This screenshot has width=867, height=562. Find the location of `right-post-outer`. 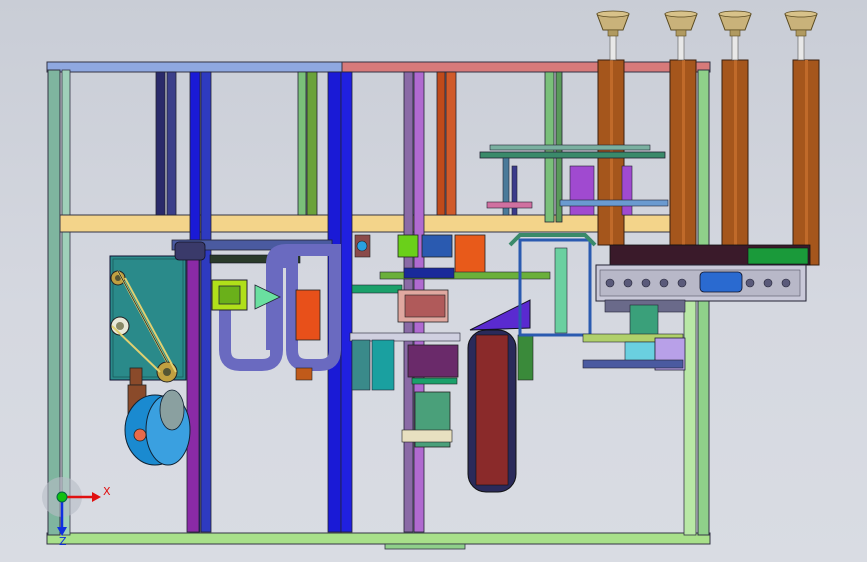

right-post-outer is located at coordinates (703, 302).